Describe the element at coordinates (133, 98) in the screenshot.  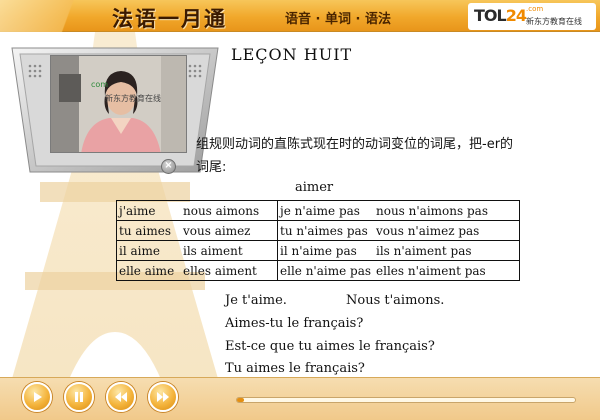
I see `video-watermark: 新东方教育在线` at that location.